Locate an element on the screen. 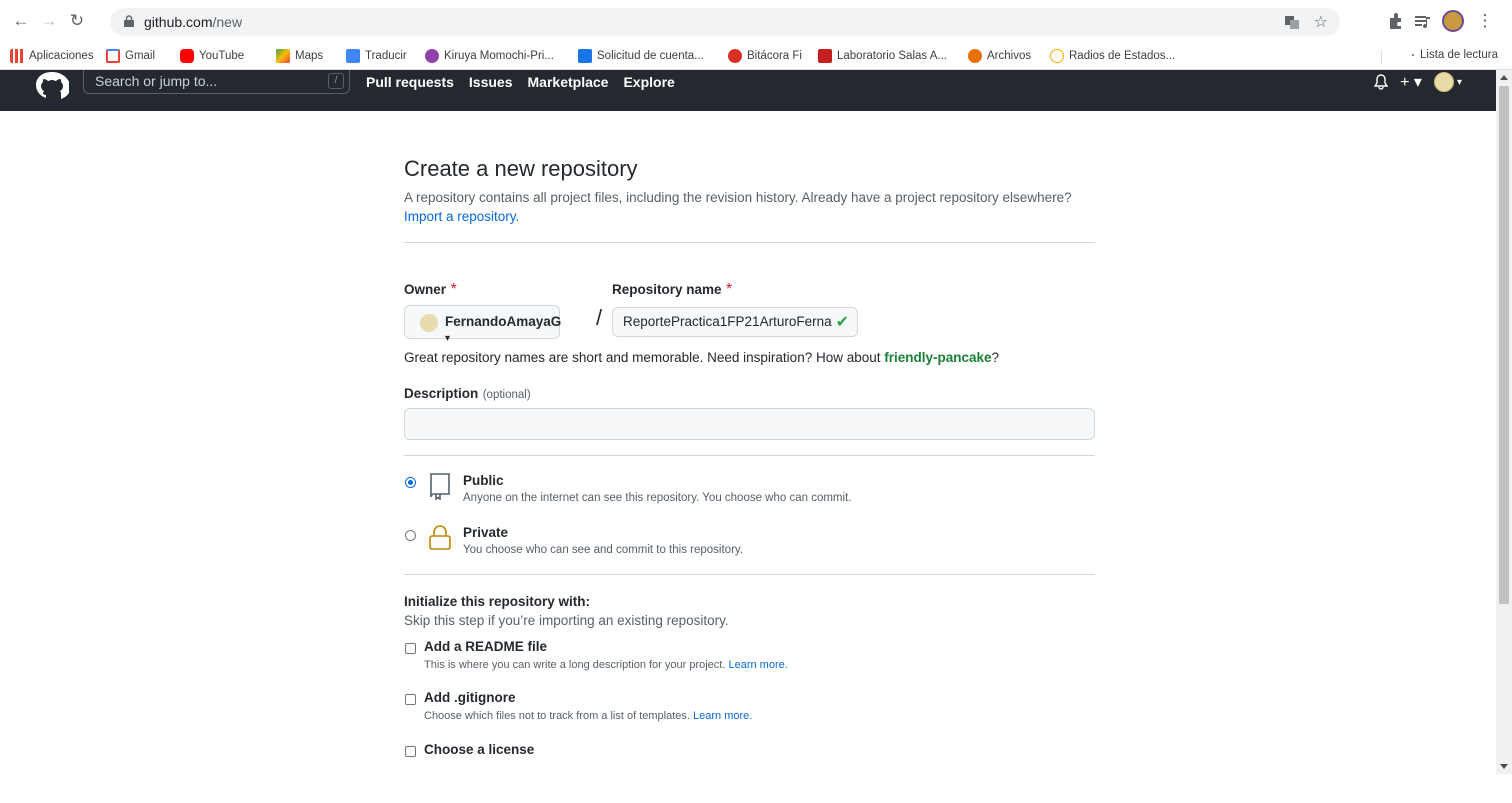  profile-avatar is located at coordinates (1453, 21).